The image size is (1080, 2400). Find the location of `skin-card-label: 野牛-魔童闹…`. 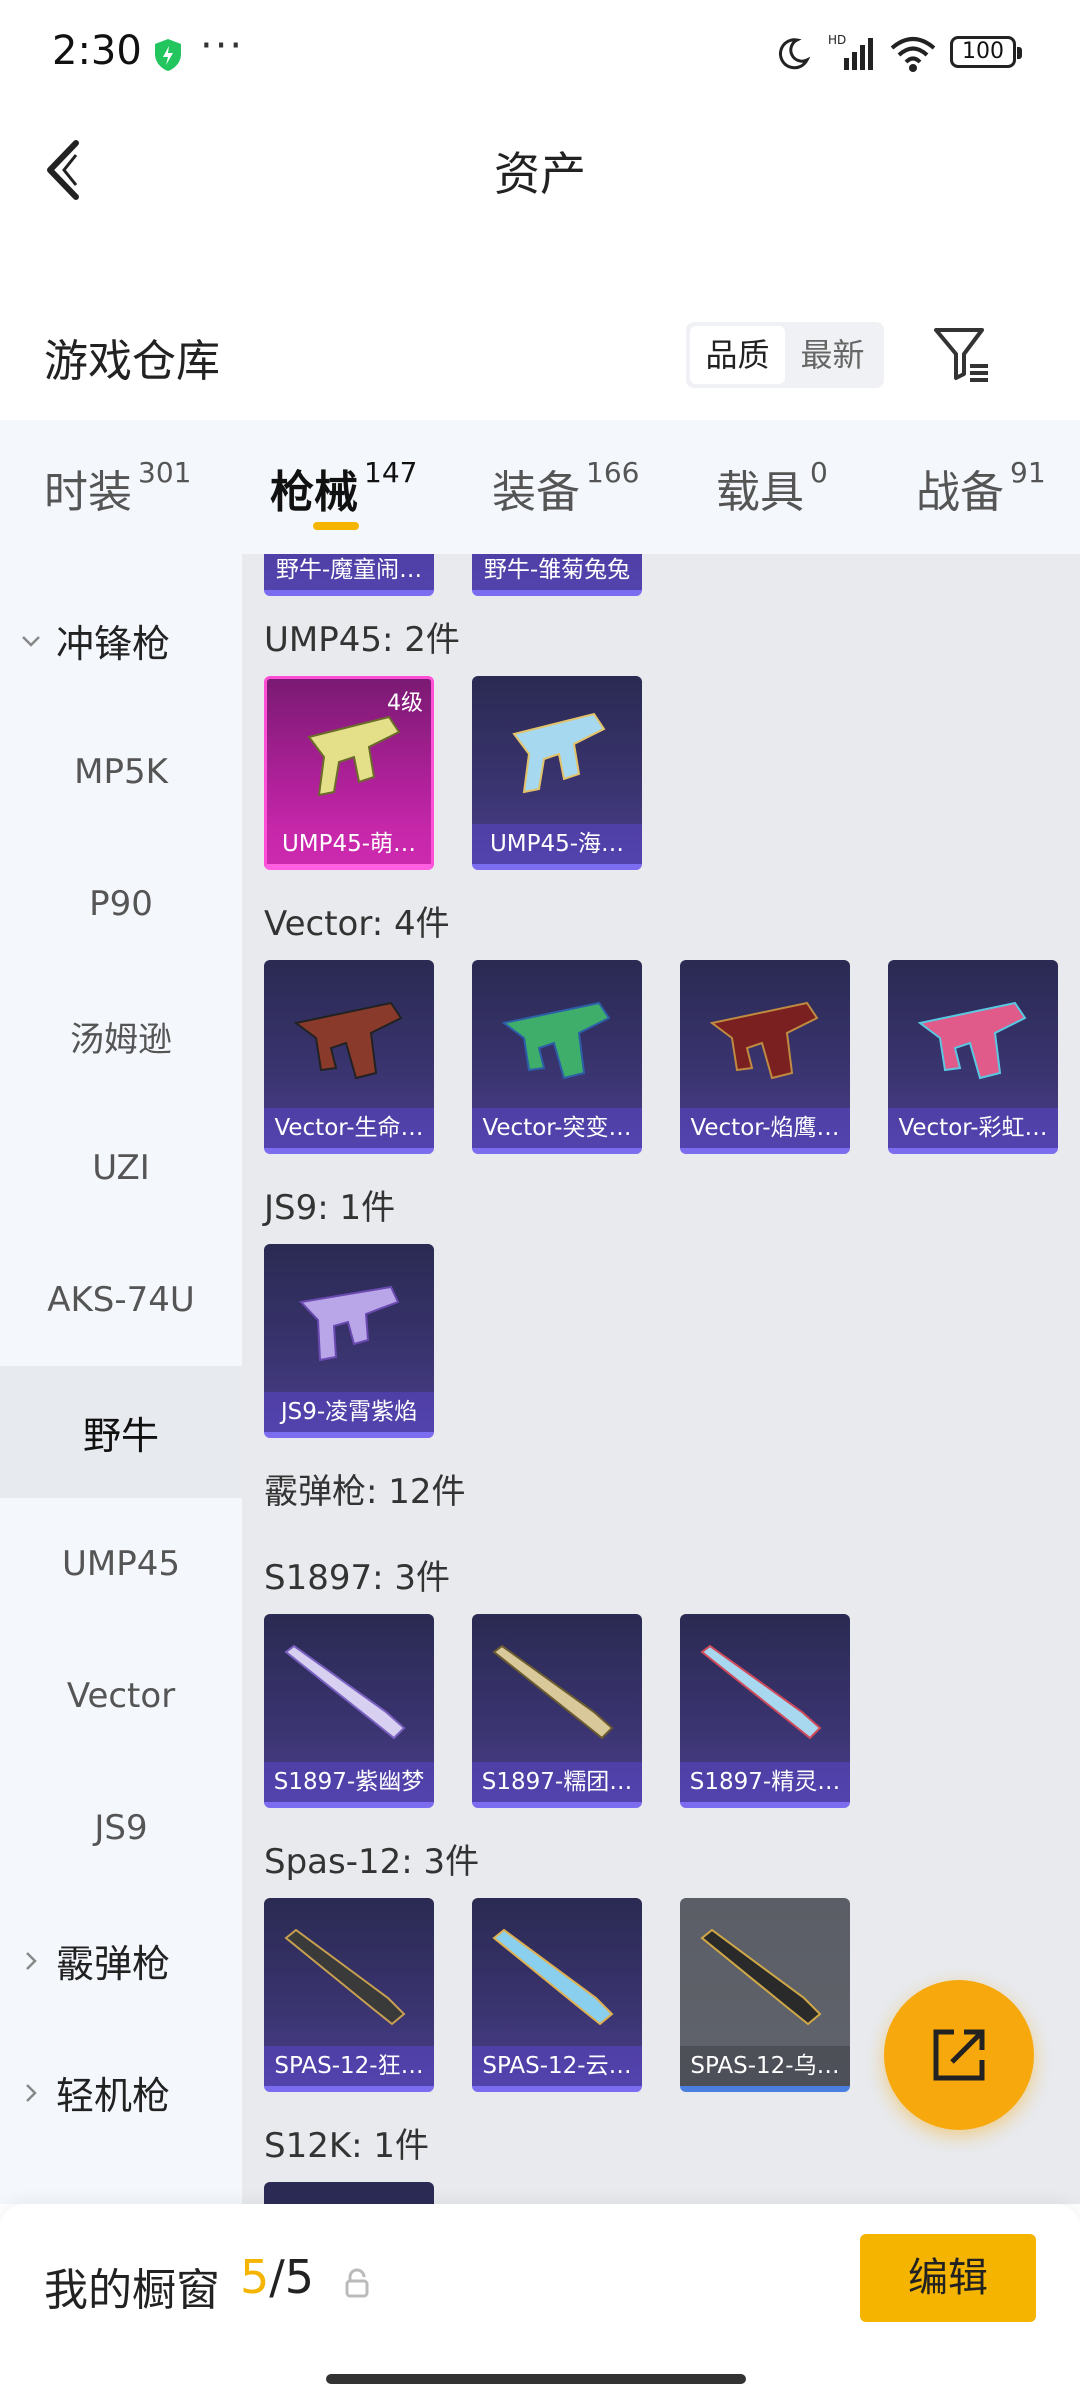

skin-card-label: 野牛-魔童闹… is located at coordinates (349, 572).